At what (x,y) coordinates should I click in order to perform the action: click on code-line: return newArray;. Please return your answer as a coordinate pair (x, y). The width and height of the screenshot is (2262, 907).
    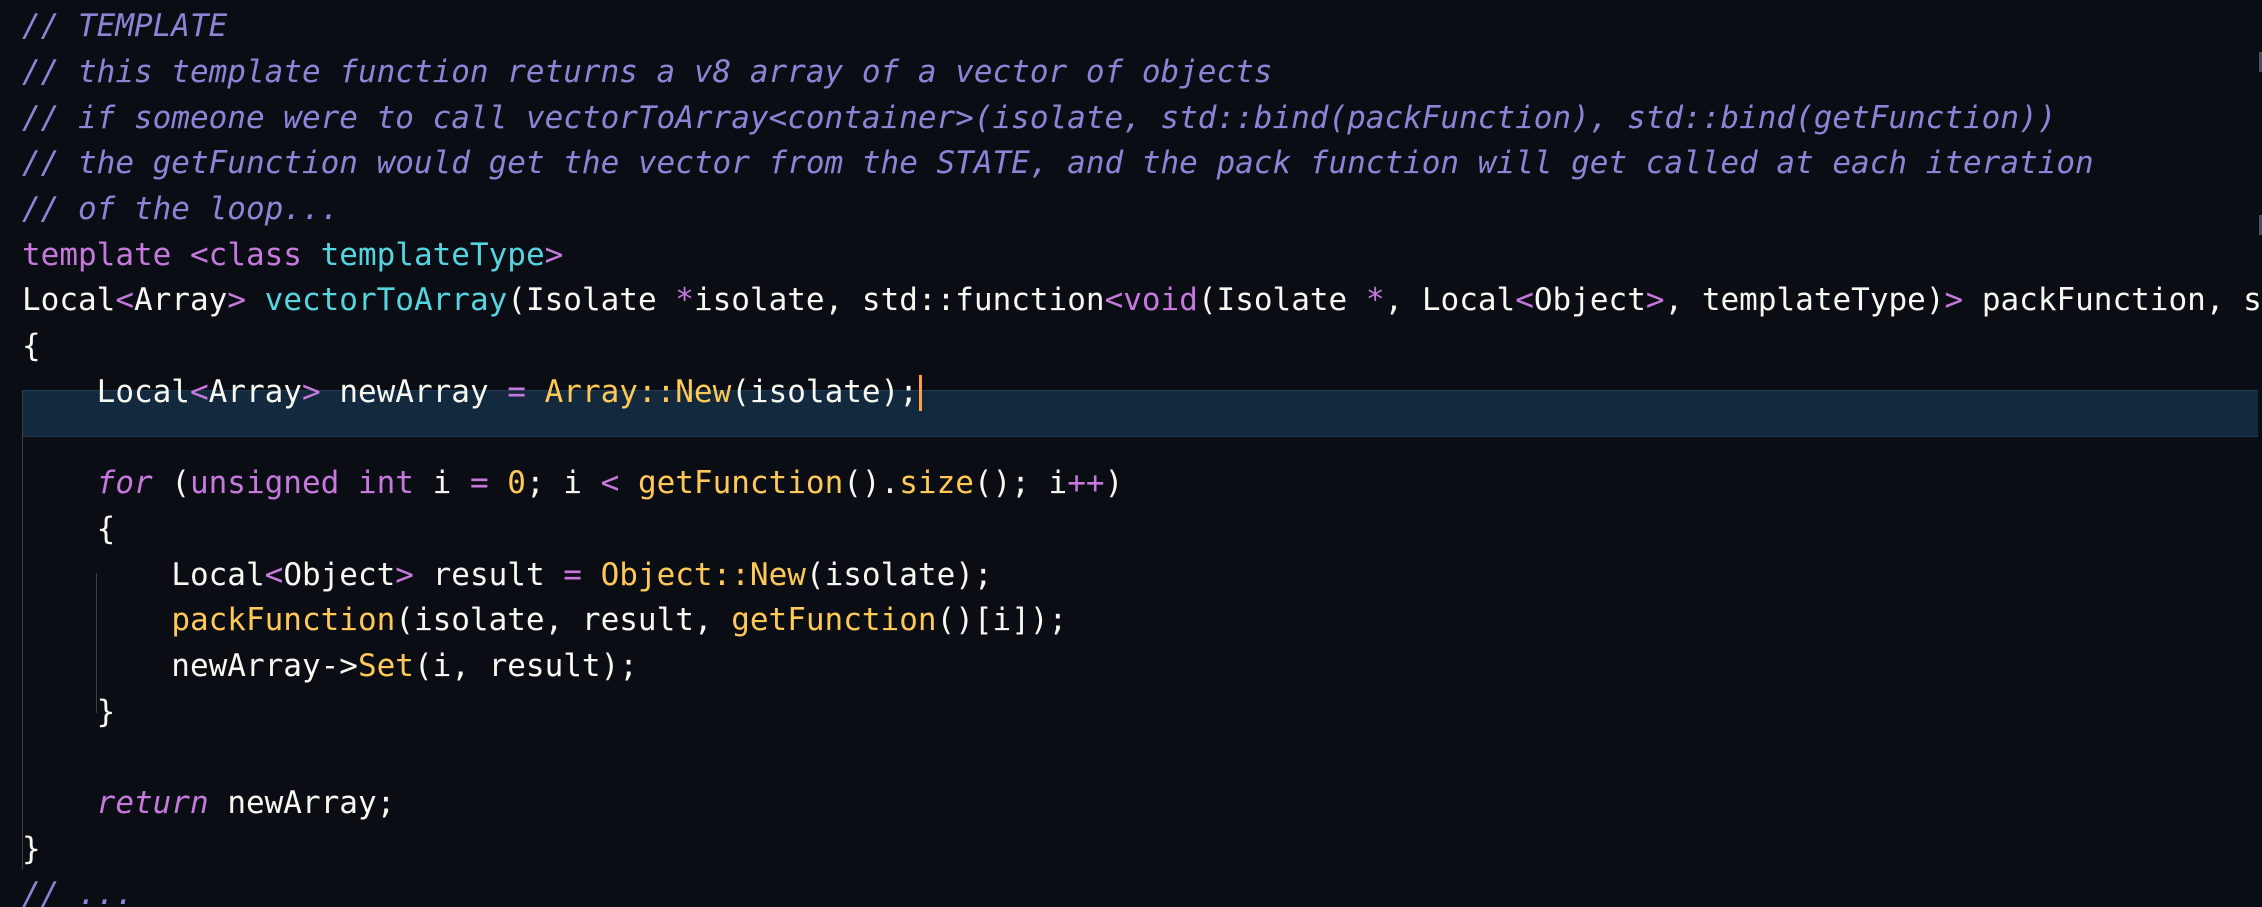
    Looking at the image, I should click on (1131, 804).